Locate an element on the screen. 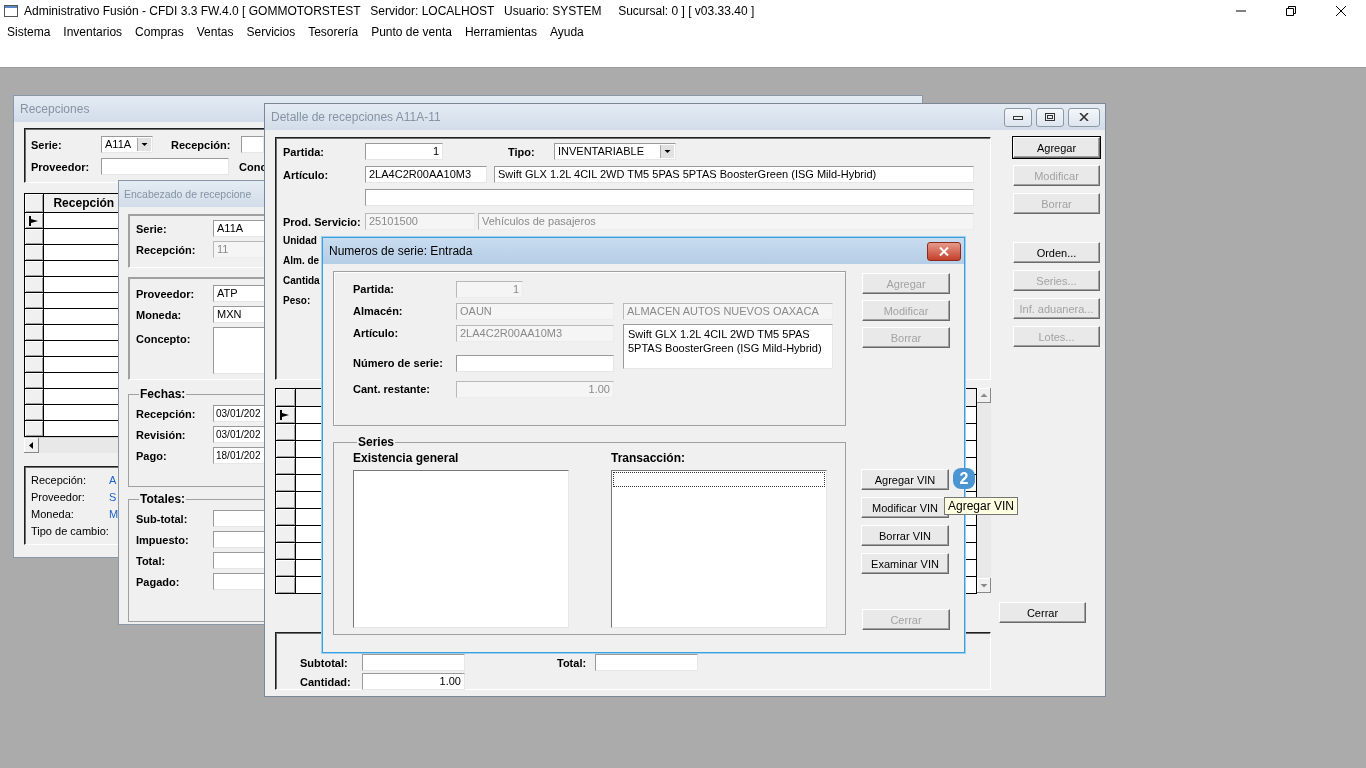  menu-item: Punto de venta is located at coordinates (411, 32).